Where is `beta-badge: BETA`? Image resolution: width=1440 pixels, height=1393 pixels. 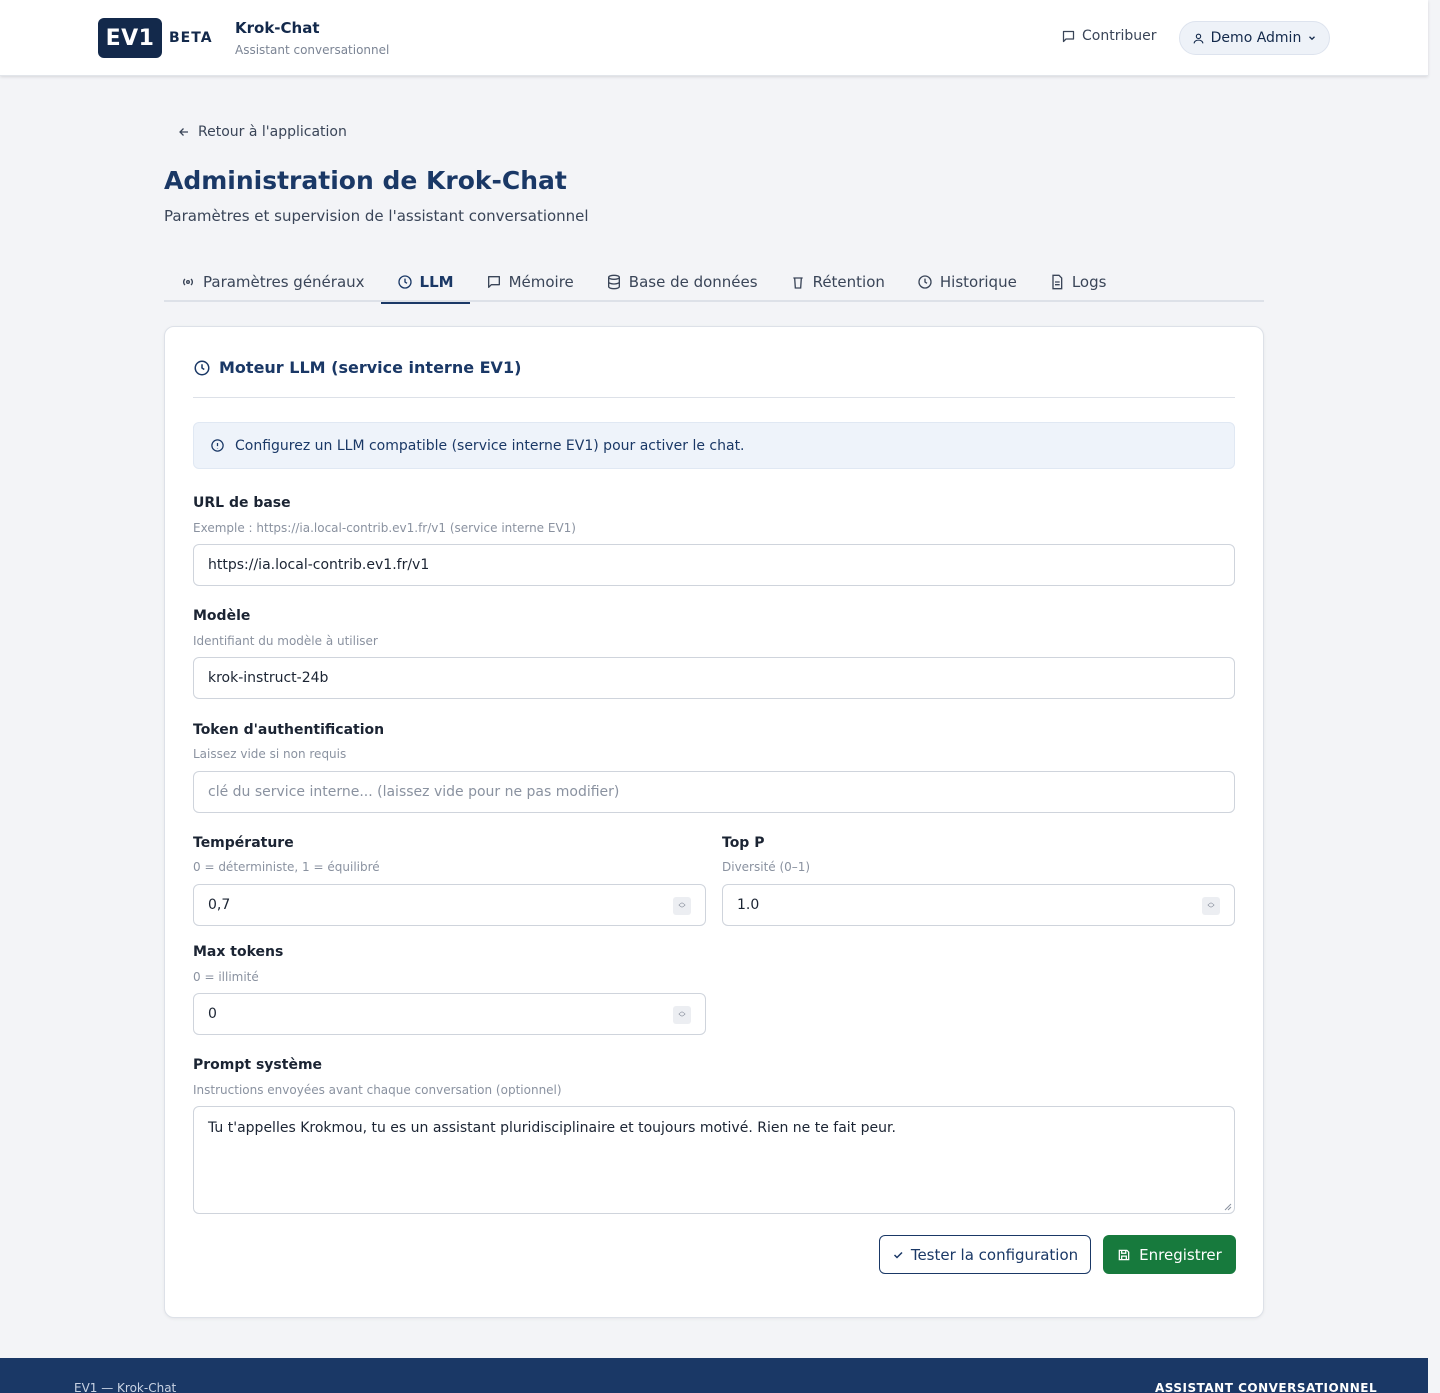
beta-badge: BETA is located at coordinates (191, 38).